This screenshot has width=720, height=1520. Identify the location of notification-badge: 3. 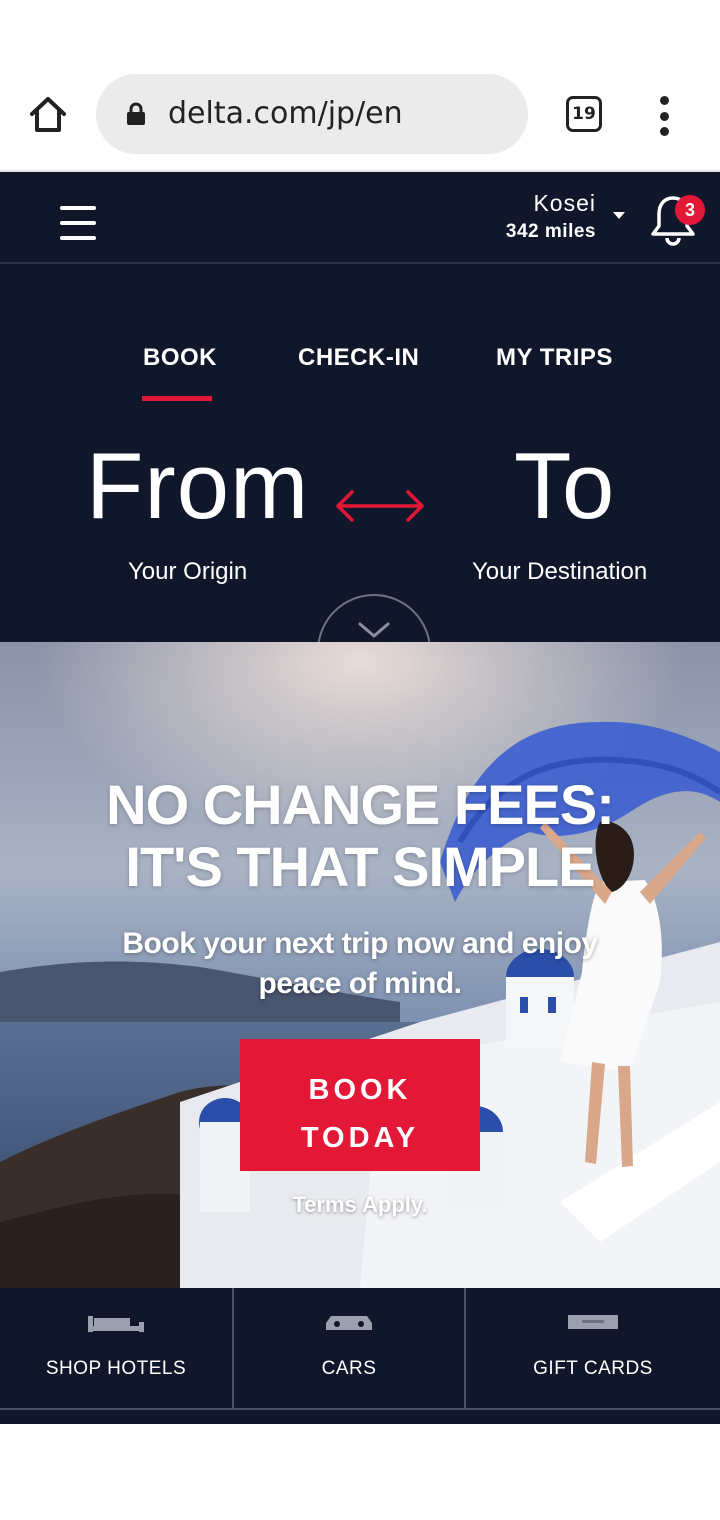
(690, 210).